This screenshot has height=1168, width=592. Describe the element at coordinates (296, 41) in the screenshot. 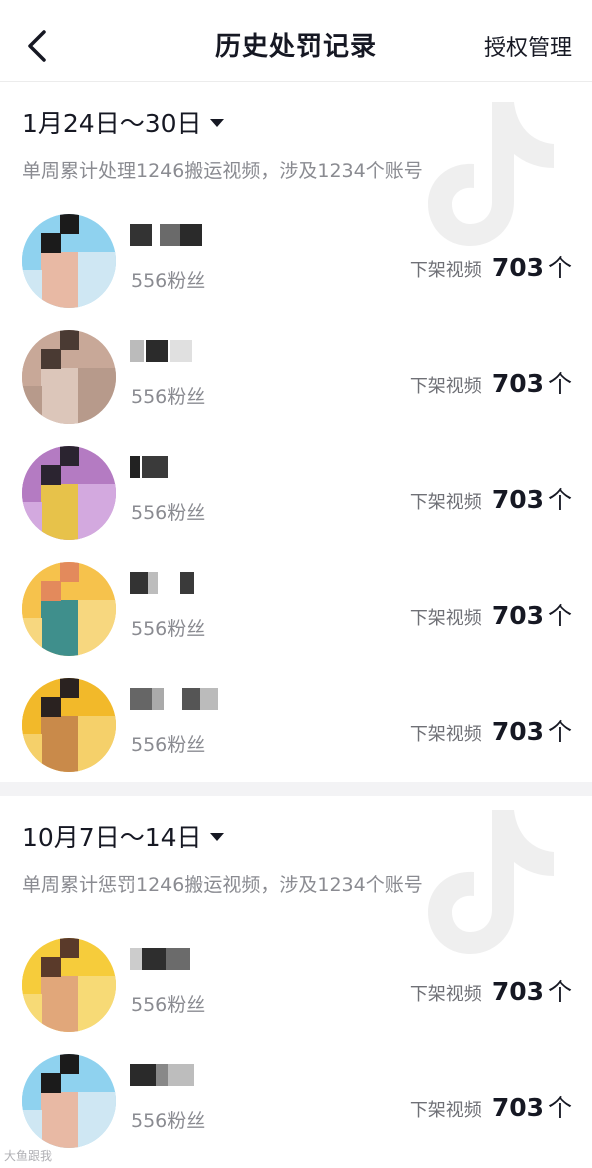

I see `top-nav-bar: 历史处罚记录 授权管理` at that location.